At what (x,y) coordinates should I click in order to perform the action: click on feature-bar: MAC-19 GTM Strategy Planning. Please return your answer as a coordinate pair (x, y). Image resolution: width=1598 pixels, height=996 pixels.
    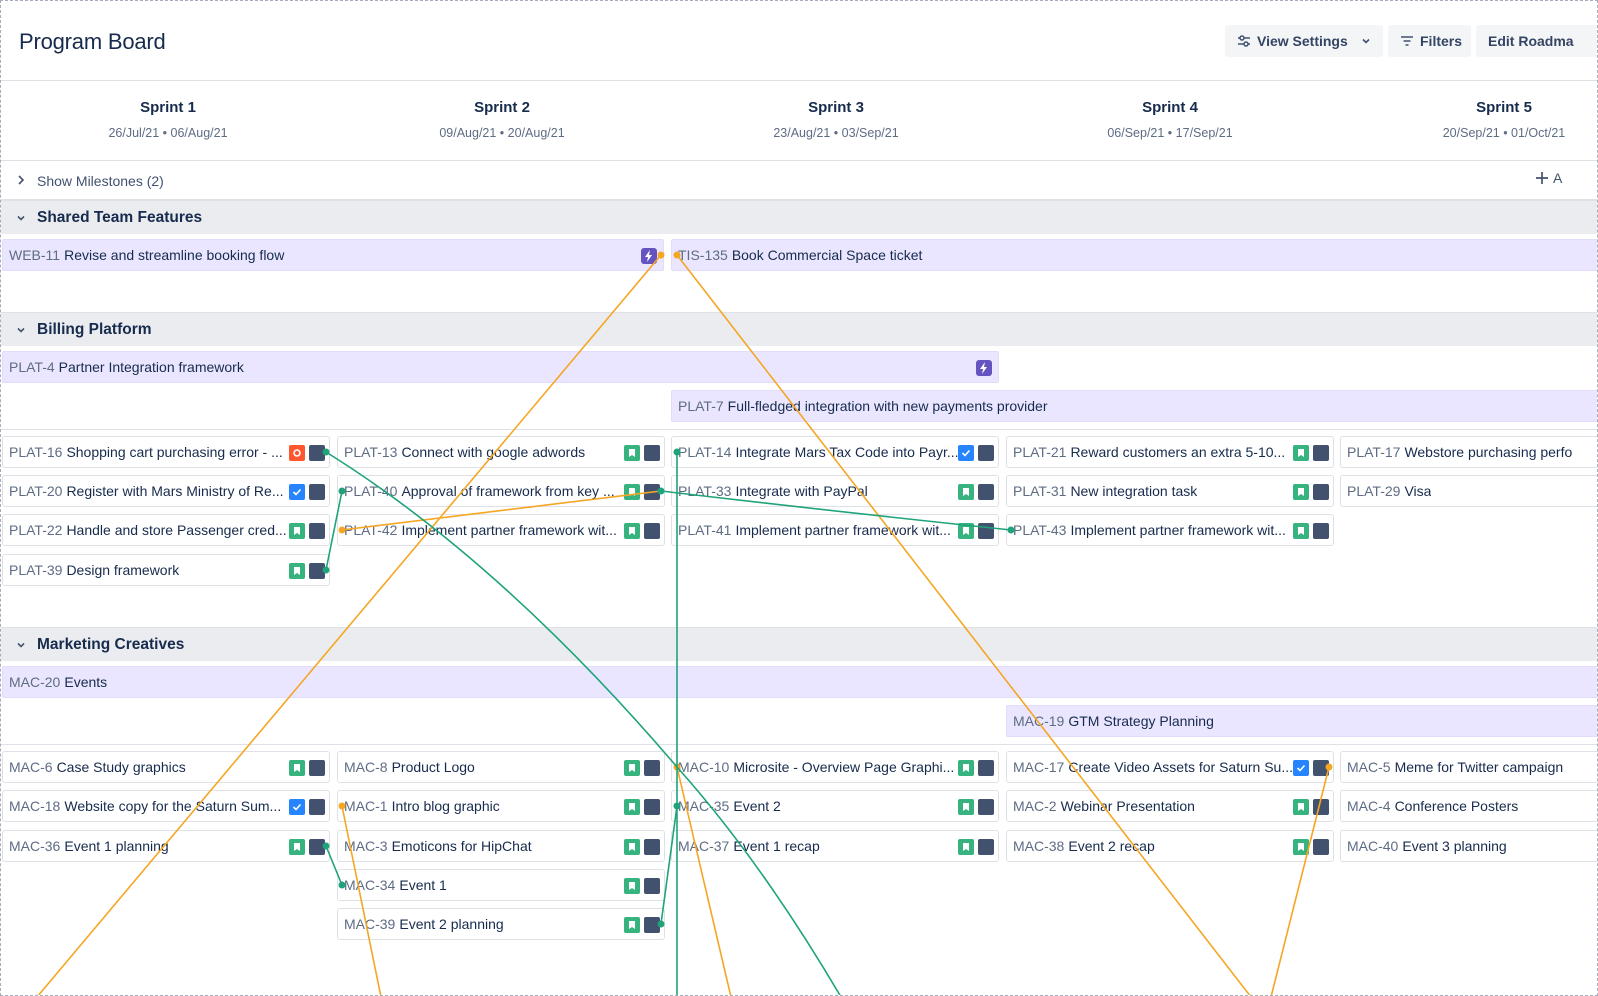
    Looking at the image, I should click on (1301, 721).